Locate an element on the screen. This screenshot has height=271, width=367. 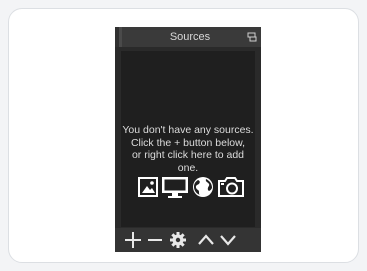
properties-gear-icon is located at coordinates (178, 240).